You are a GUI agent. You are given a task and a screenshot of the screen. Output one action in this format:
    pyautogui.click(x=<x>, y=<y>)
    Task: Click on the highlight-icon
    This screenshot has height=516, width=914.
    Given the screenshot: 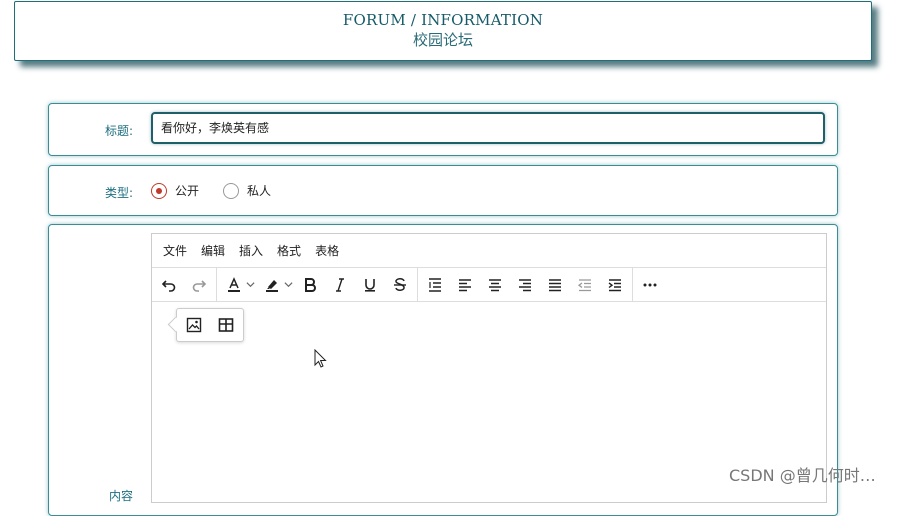 What is the action you would take?
    pyautogui.click(x=272, y=285)
    